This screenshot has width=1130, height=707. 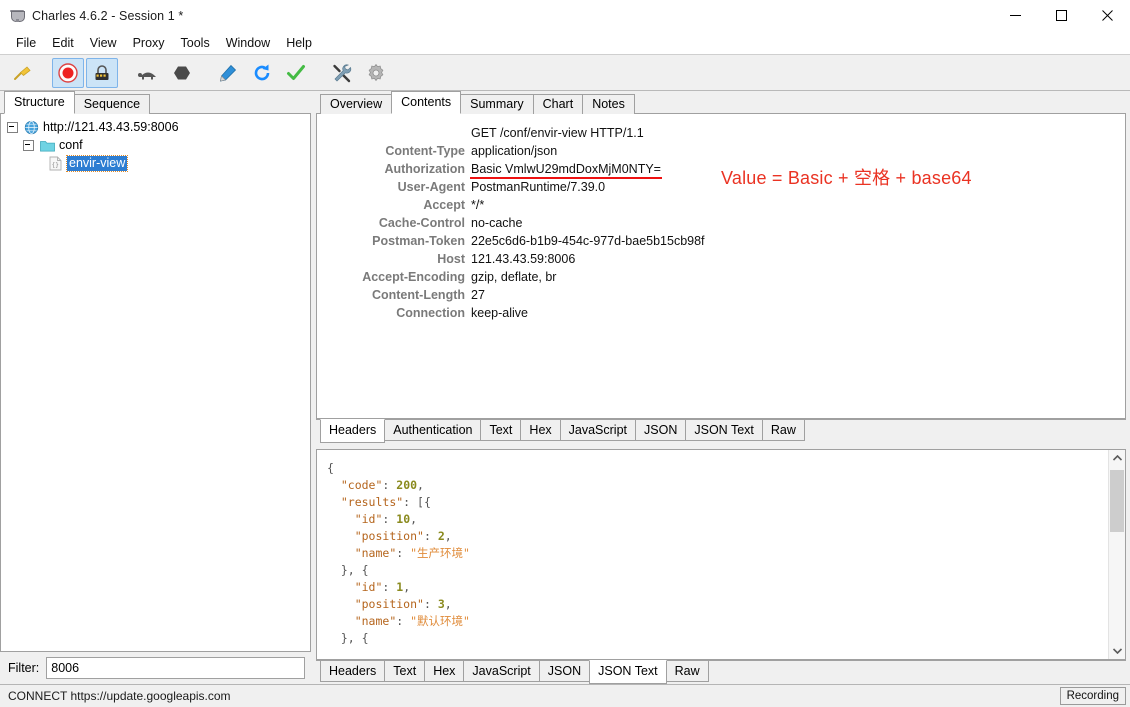 What do you see at coordinates (687, 671) in the screenshot?
I see `response-tab-raw: Raw` at bounding box center [687, 671].